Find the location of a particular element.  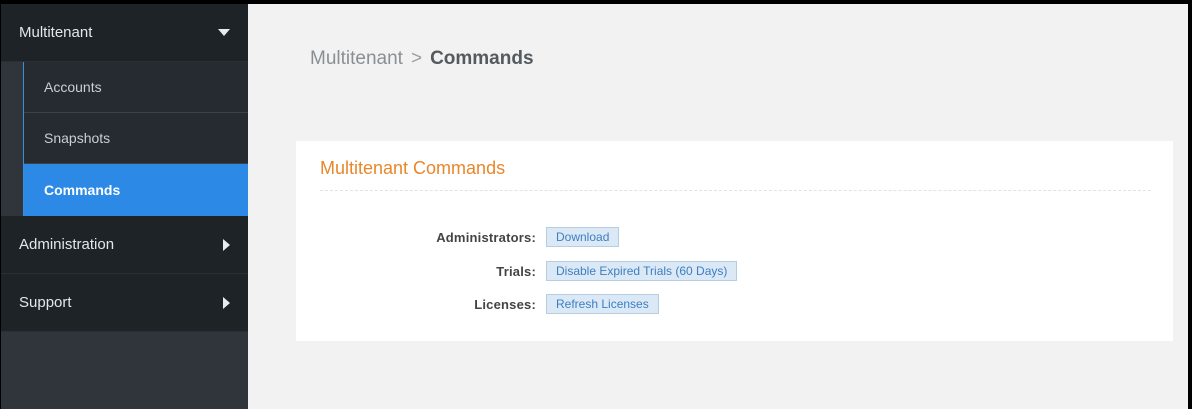

sidebar-section-label: Multitenant is located at coordinates (56, 32).